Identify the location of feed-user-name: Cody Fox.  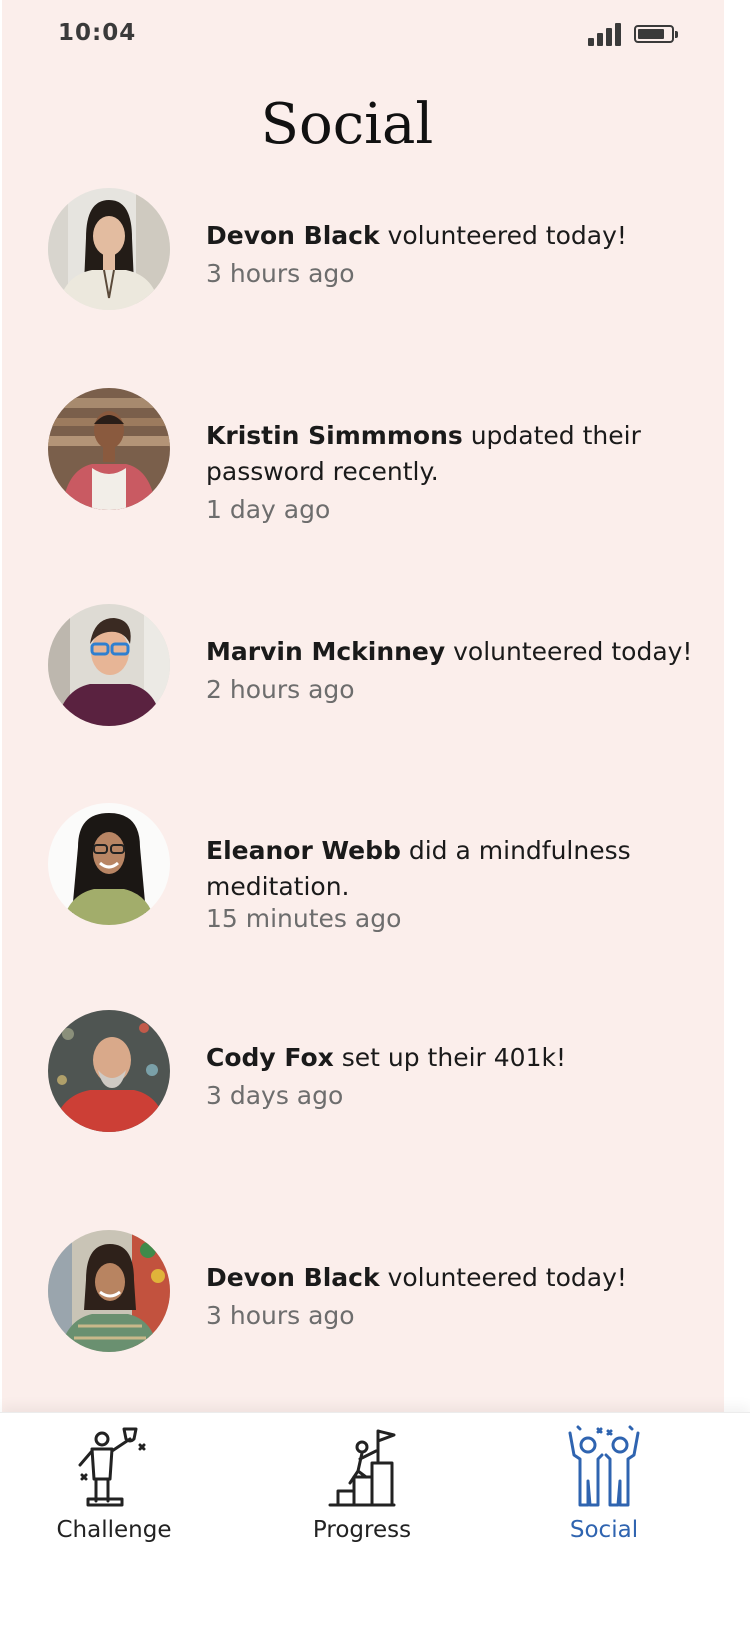
(270, 1057).